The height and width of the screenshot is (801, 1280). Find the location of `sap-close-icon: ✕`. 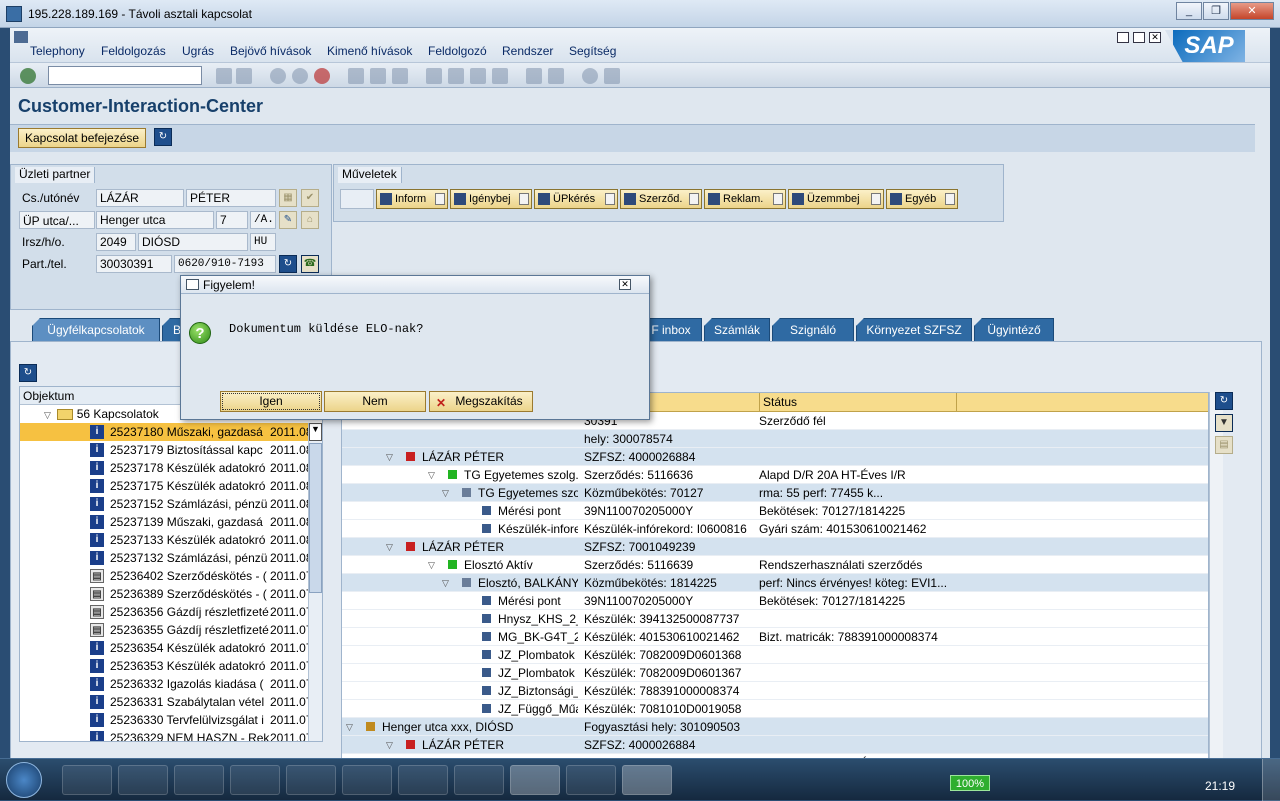

sap-close-icon: ✕ is located at coordinates (1155, 37).